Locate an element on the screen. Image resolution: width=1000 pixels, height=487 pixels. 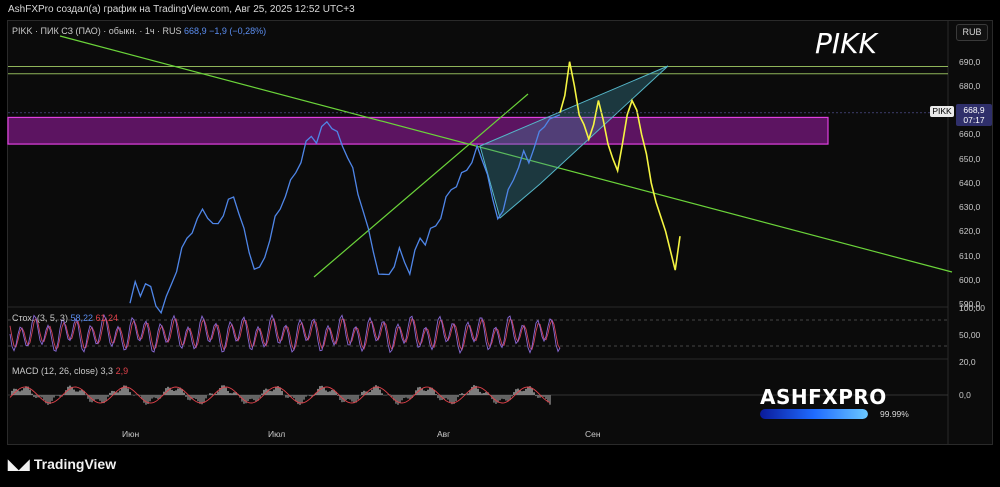
stoch-axis-tick: 100,00 is located at coordinates (972, 308).